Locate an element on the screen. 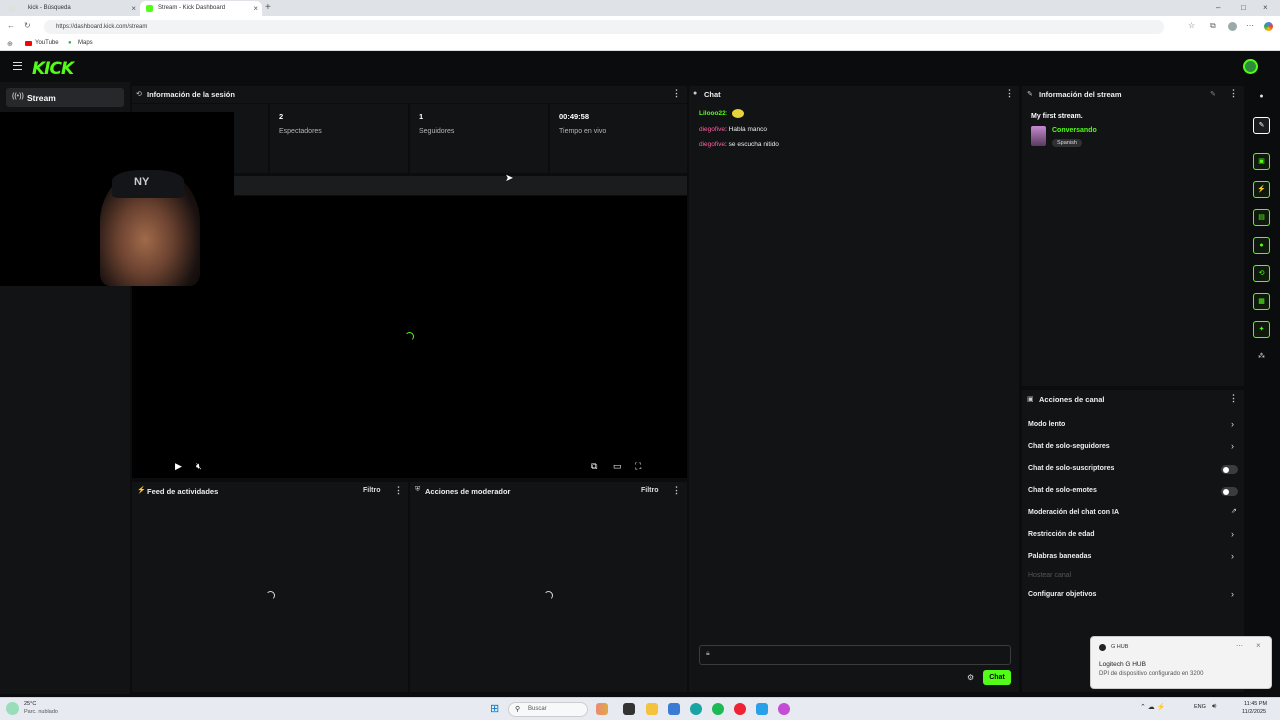 Image resolution: width=1280 pixels, height=720 pixels. play-icon: ▶ is located at coordinates (178, 466).